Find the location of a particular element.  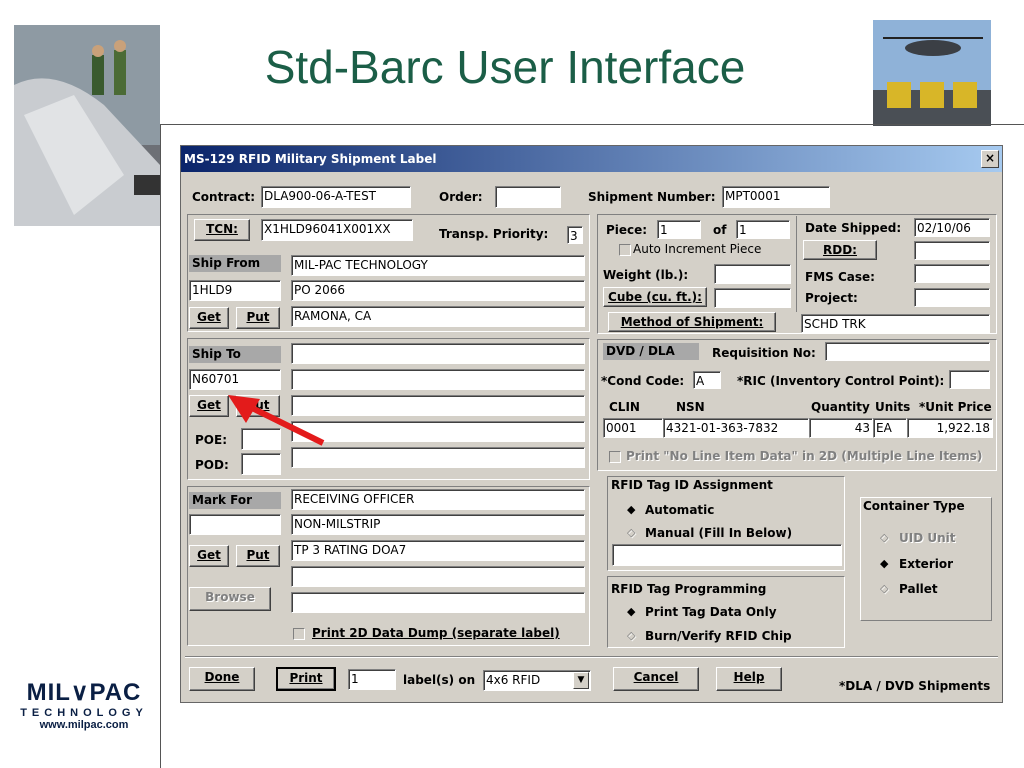

method-of-shipment-button: Method of Shipment: is located at coordinates (692, 322).